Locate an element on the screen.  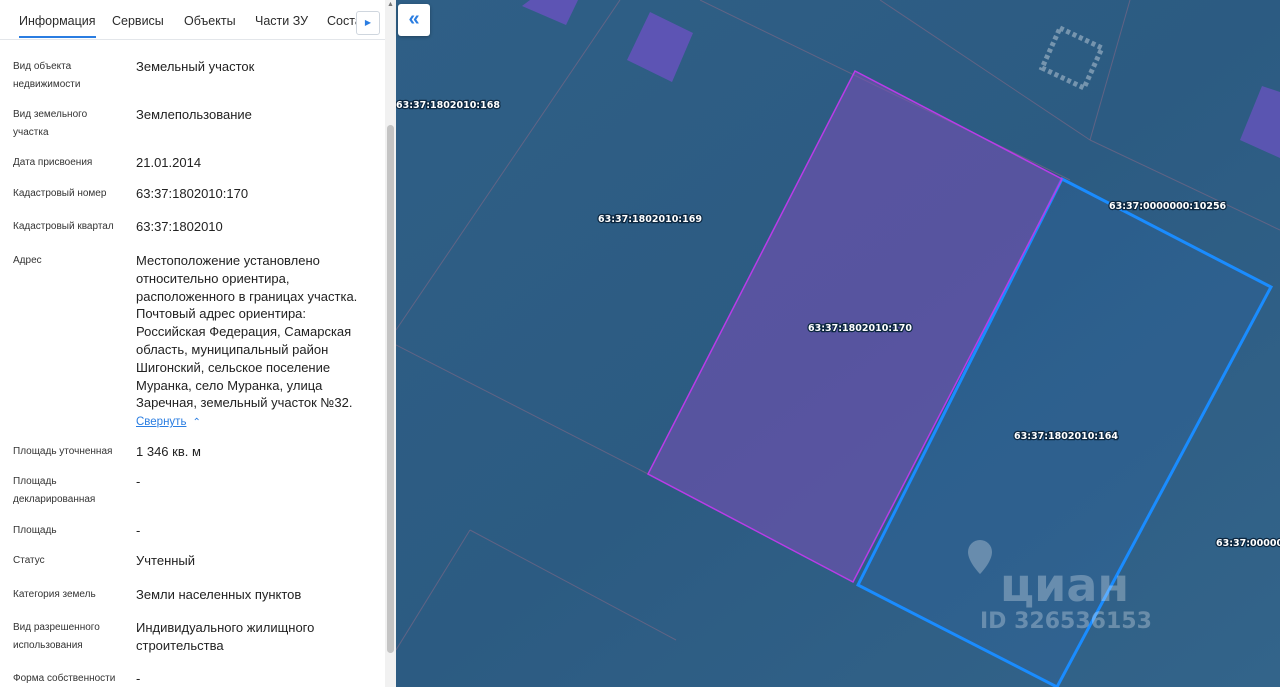
collapse-panel-button: « is located at coordinates (414, 20).